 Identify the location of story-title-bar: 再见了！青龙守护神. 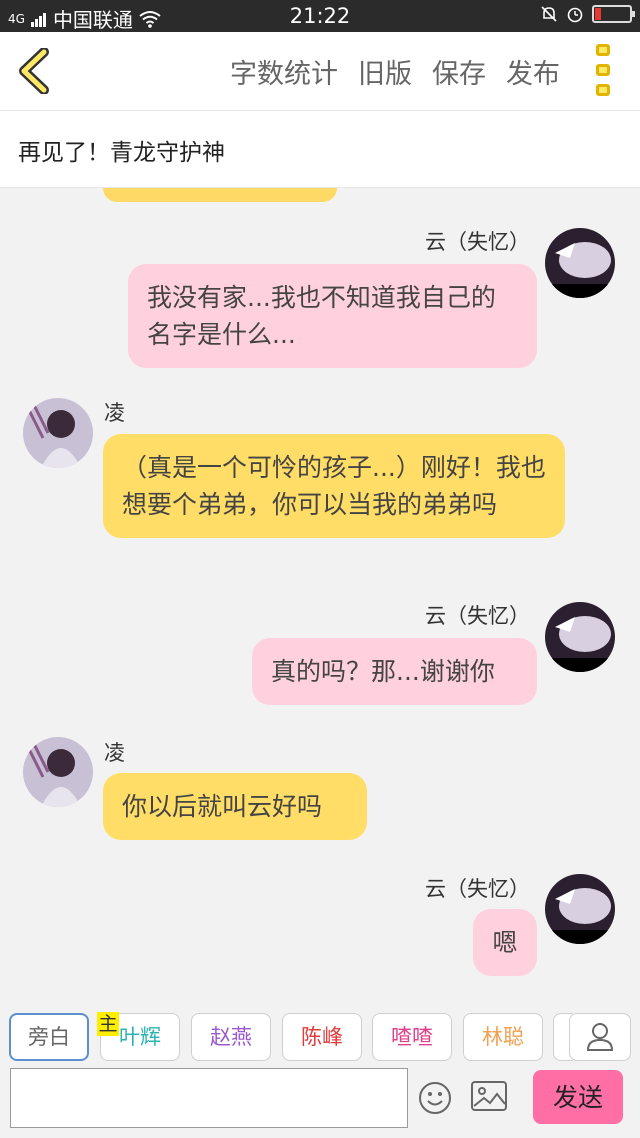
(320, 149).